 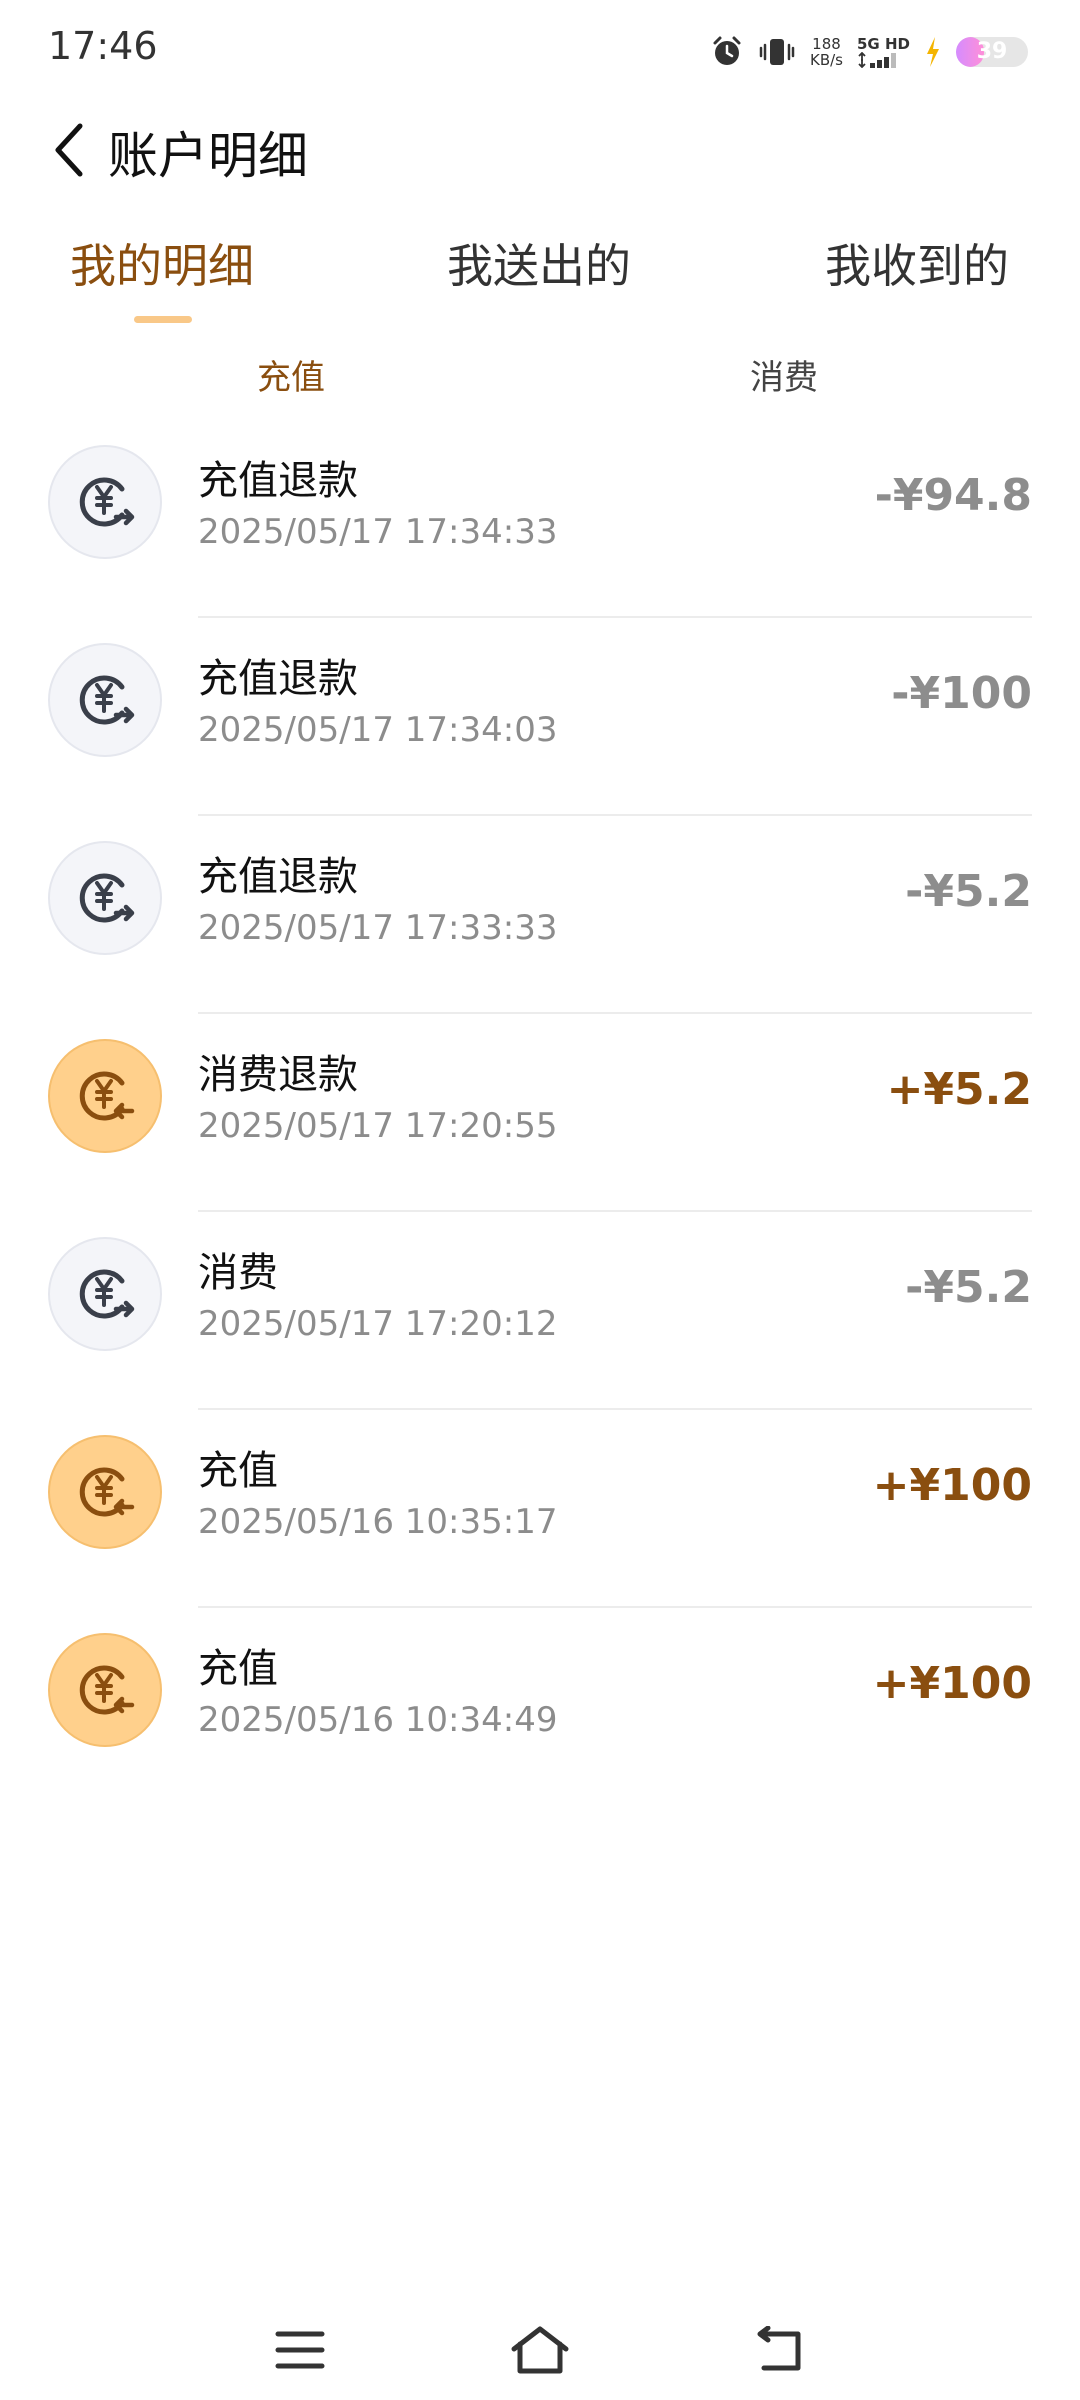 I want to click on nav-back-button, so click(x=780, y=2350).